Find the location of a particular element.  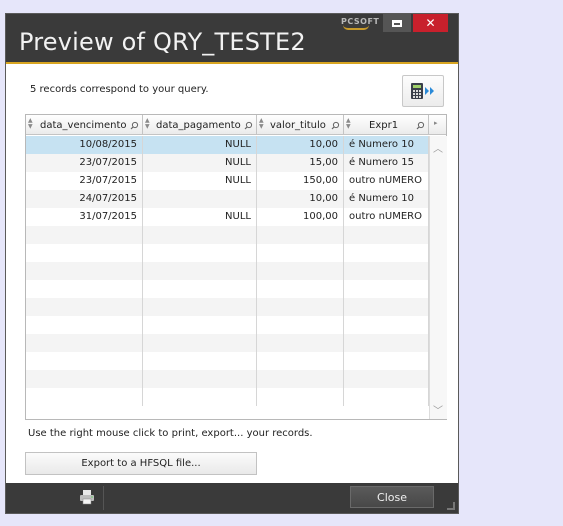

resize-grip-icon is located at coordinates (451, 506).